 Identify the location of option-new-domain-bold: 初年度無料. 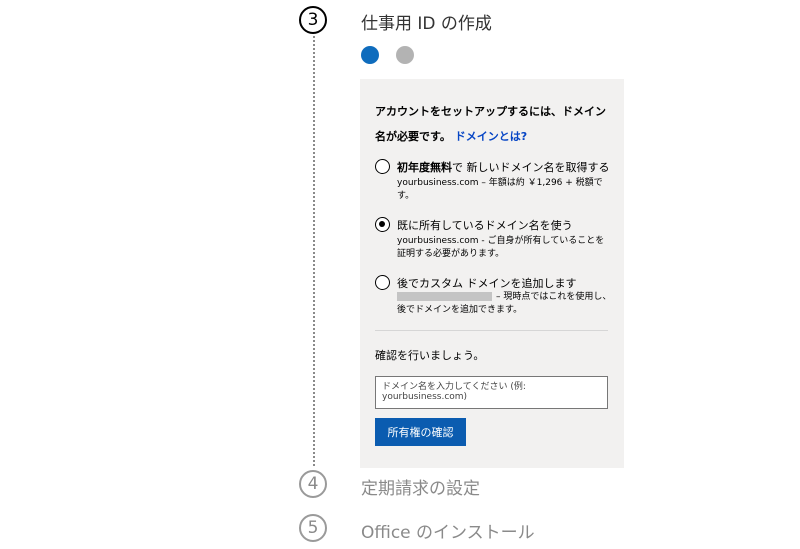
(424, 167).